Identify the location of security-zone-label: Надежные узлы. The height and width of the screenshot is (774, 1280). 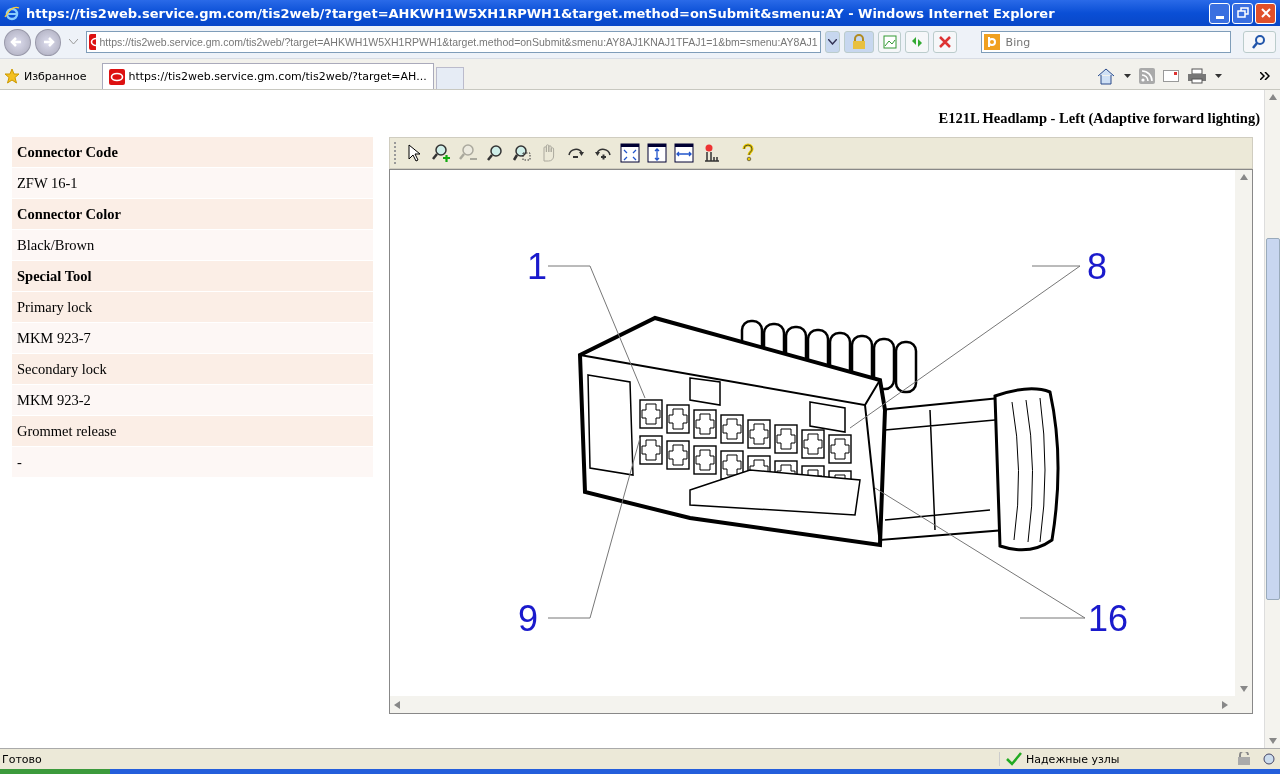
(1102, 759).